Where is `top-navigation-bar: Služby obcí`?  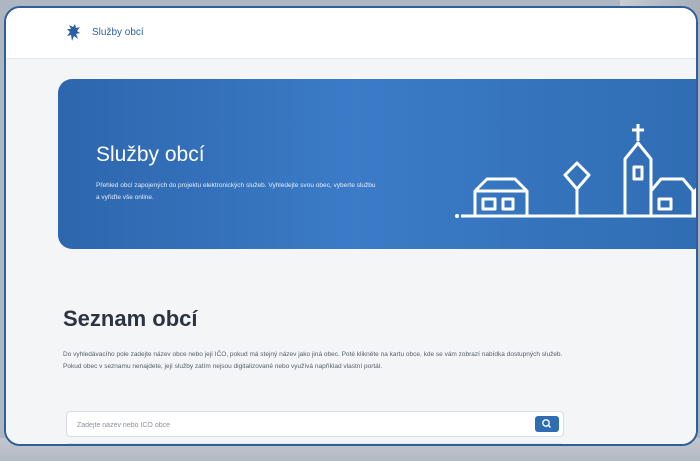
top-navigation-bar: Služby obcí is located at coordinates (351, 33).